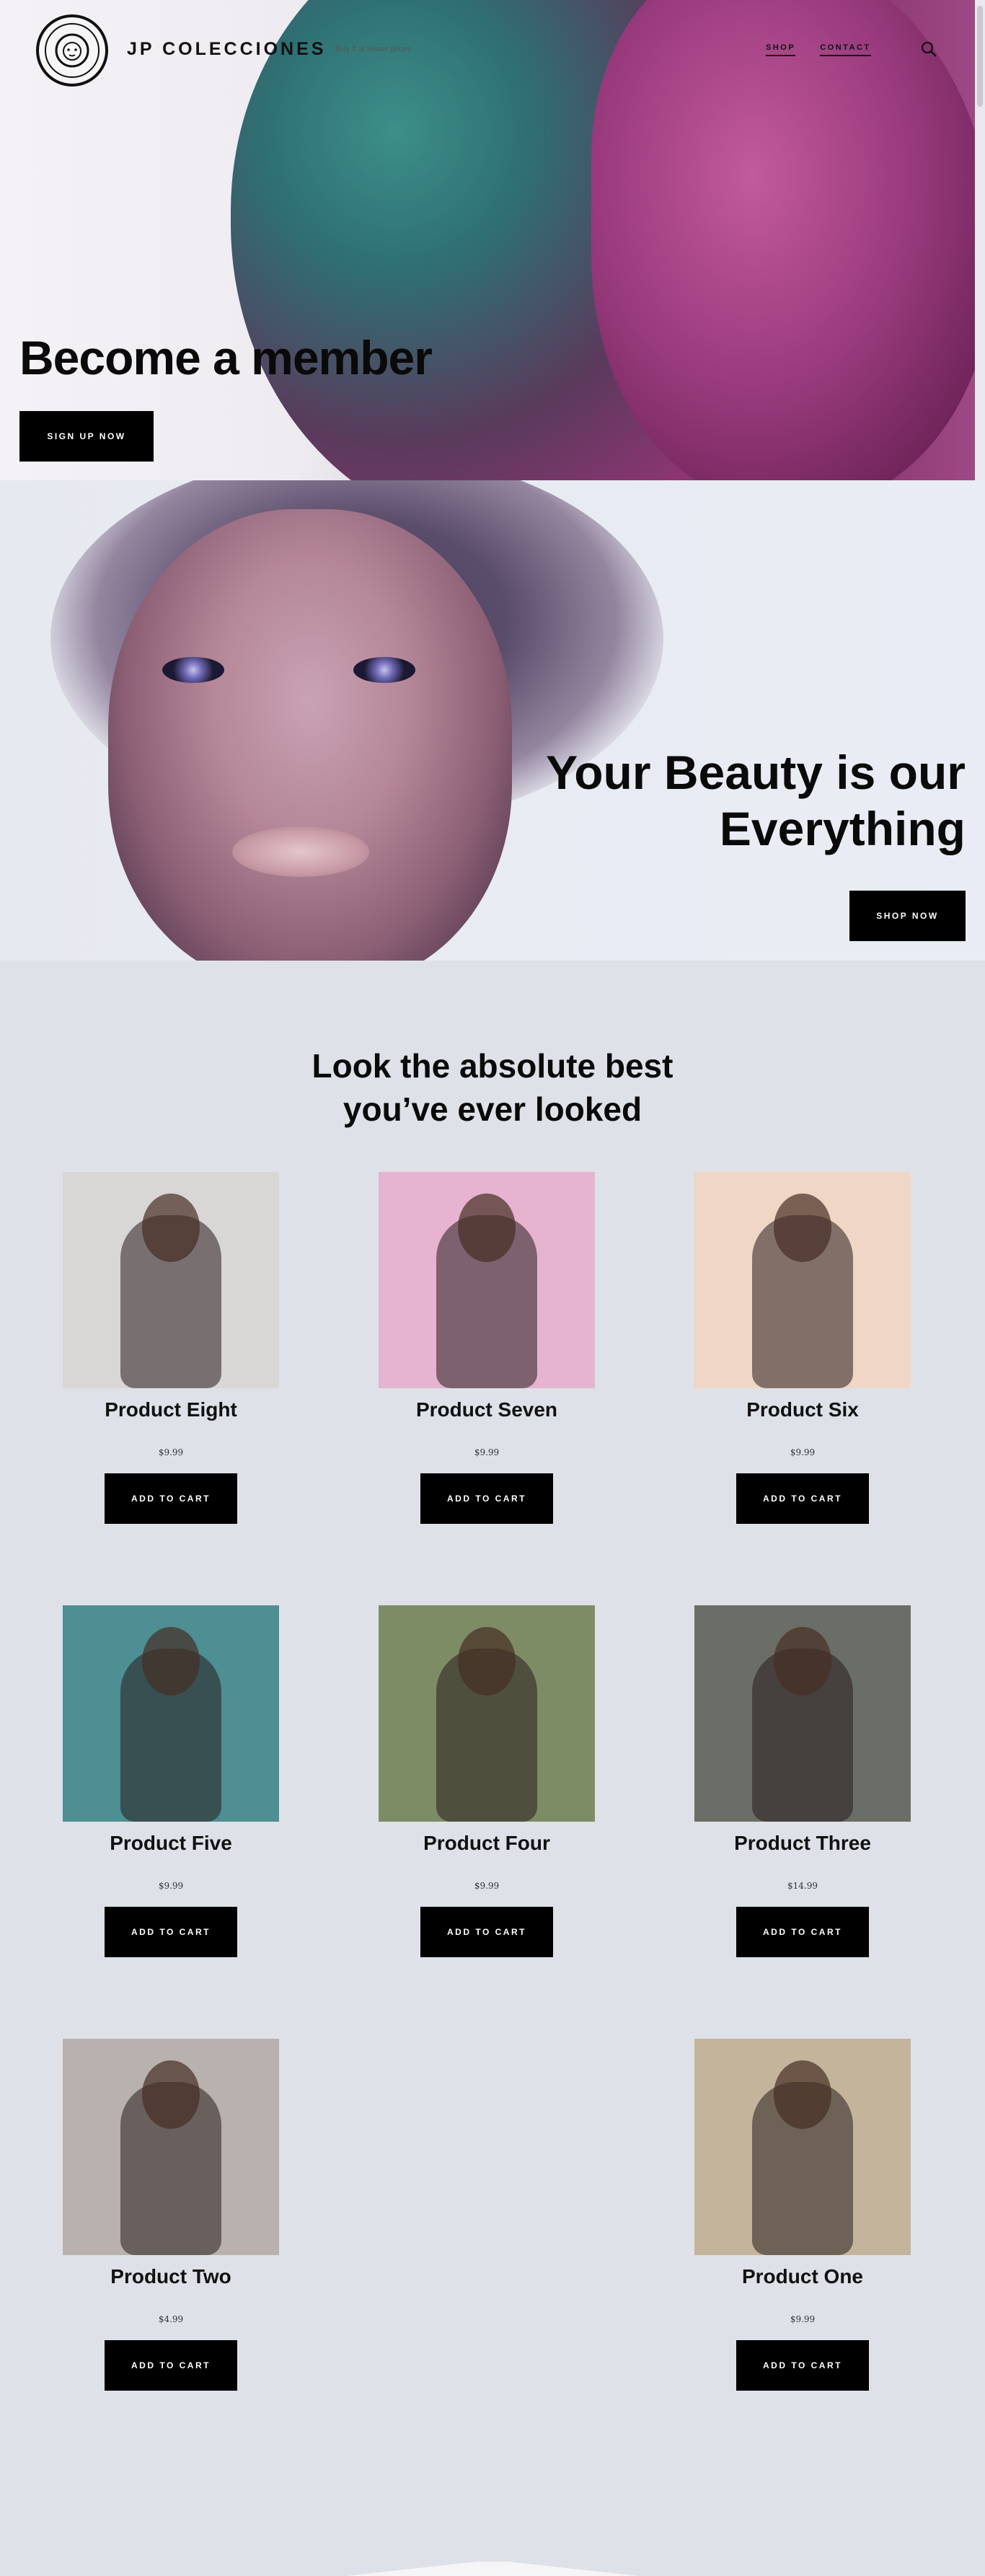  I want to click on brand-name: JP COLECCIONES, so click(226, 49).